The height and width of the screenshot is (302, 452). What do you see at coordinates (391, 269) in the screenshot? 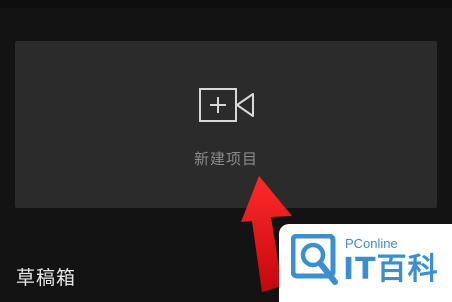
I see `watermark-brand-big: IT百科` at bounding box center [391, 269].